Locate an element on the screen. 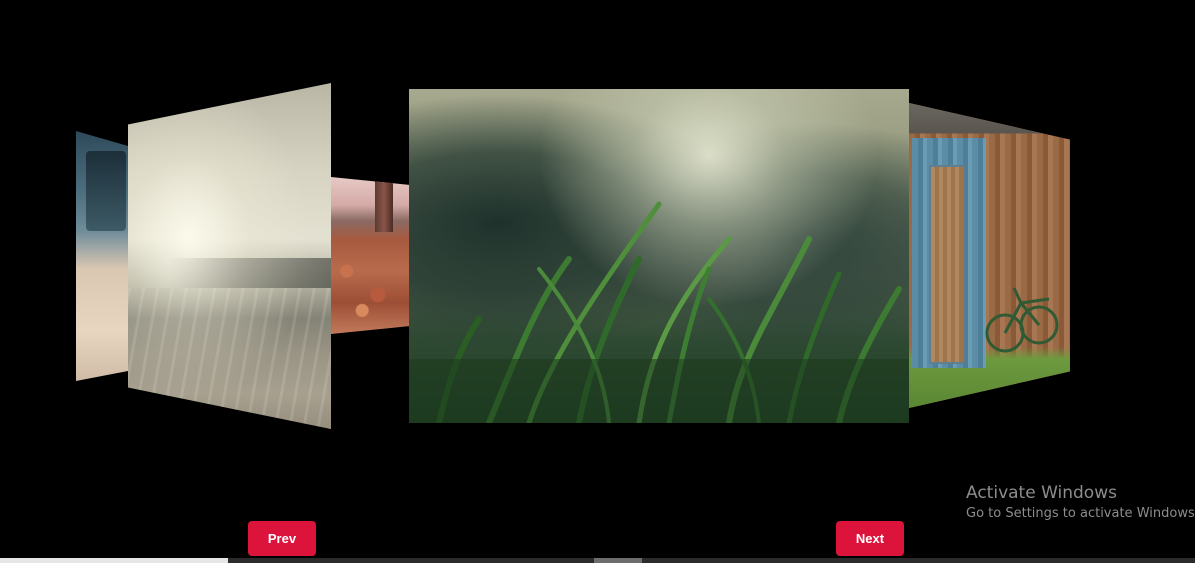 The height and width of the screenshot is (563, 1195). next-button: Next is located at coordinates (870, 538).